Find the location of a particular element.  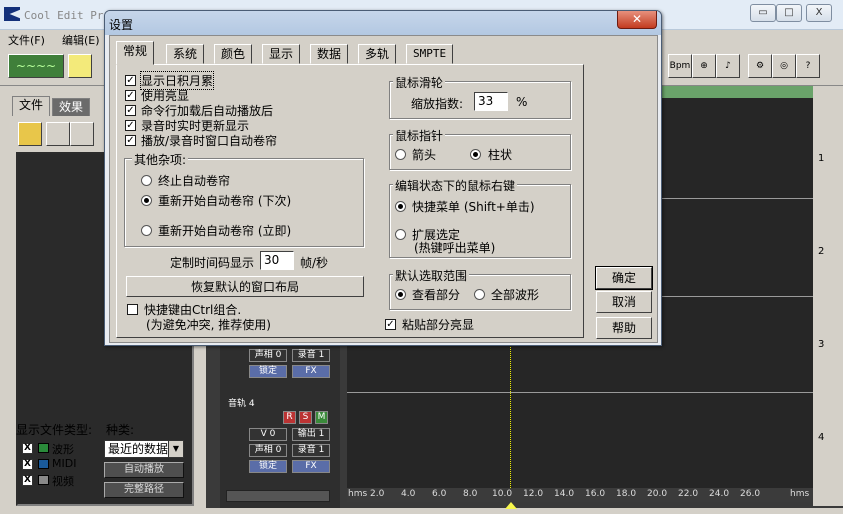

timecode-unit: 帧/秒 is located at coordinates (314, 263).